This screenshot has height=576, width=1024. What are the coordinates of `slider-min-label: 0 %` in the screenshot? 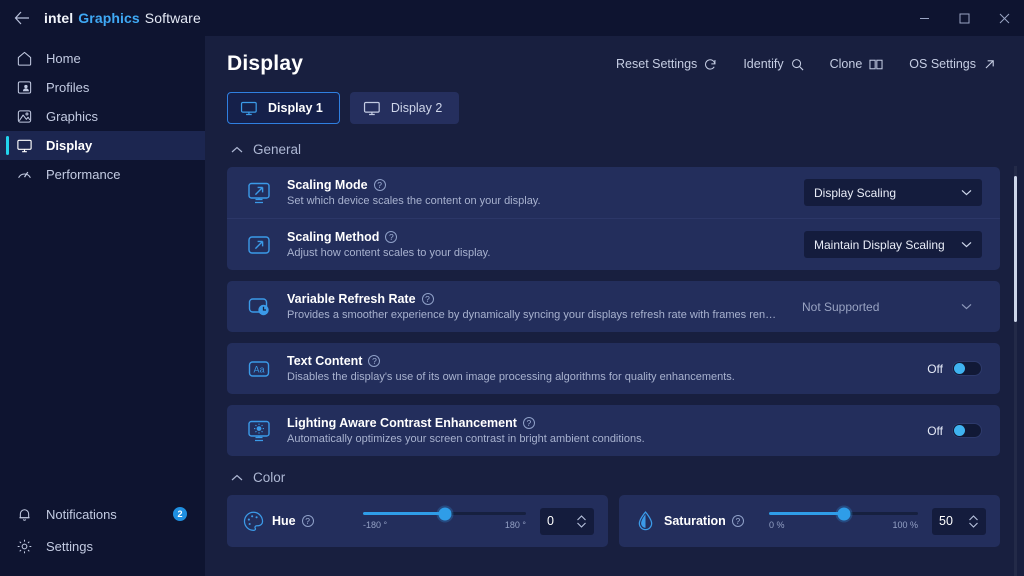 It's located at (777, 525).